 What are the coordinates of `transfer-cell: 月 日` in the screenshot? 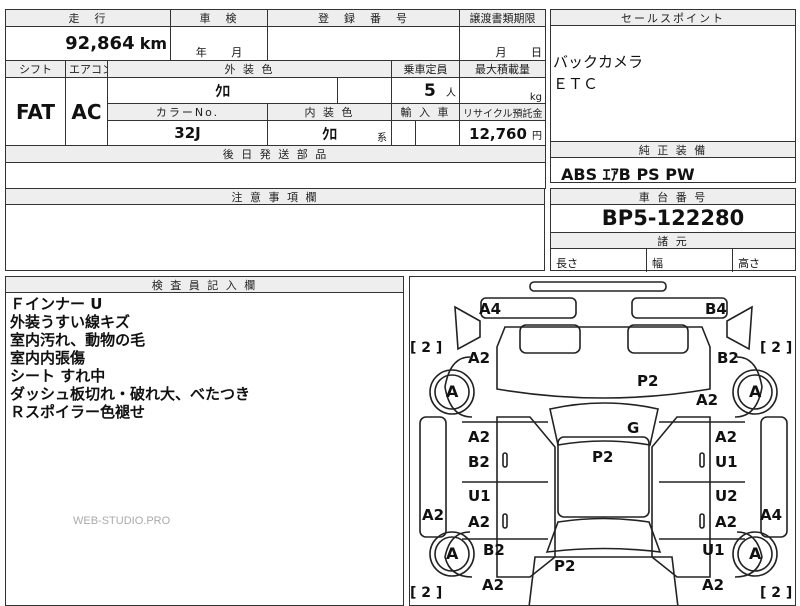 It's located at (503, 43).